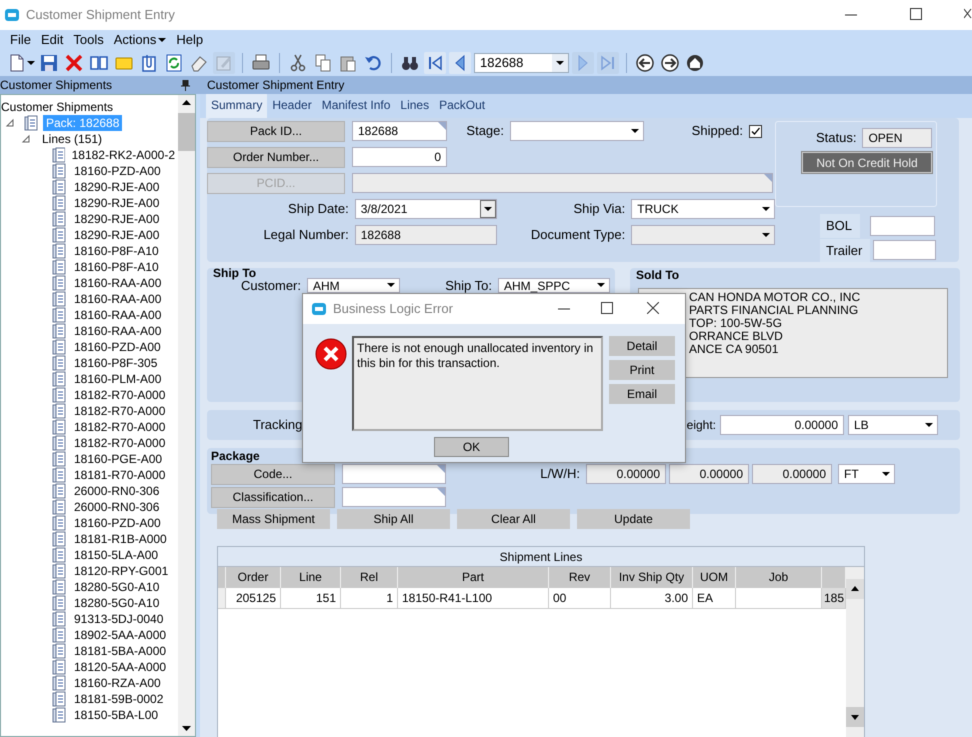 This screenshot has height=737, width=972. Describe the element at coordinates (426, 209) in the screenshot. I see `date-picker: 3/8/2021` at that location.